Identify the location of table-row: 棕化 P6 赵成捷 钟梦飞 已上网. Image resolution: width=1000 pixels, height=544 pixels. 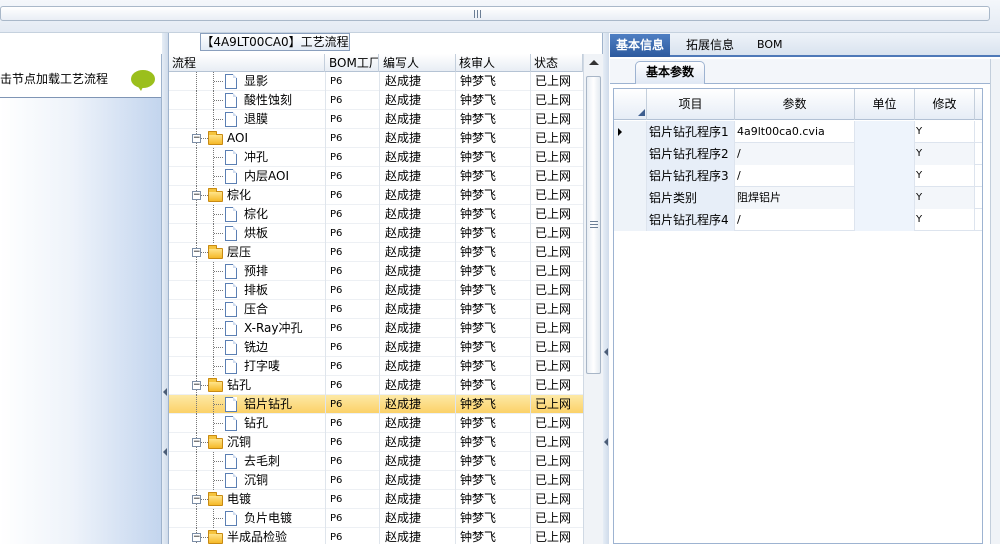
(376, 214).